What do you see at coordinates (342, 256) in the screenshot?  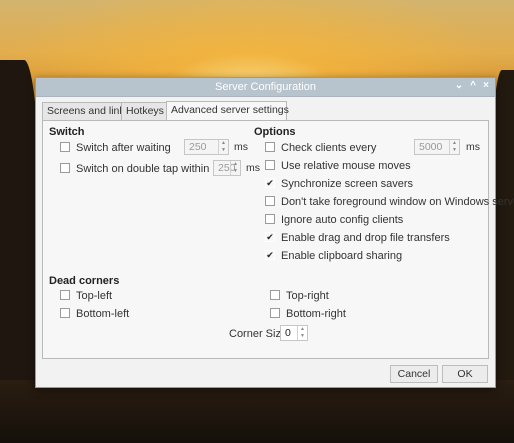 I see `clipboard-sharing-label: Enable clipboard sharing` at bounding box center [342, 256].